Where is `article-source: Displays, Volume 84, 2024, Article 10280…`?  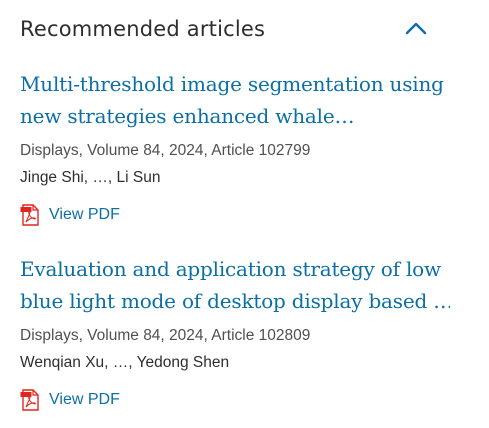 article-source: Displays, Volume 84, 2024, Article 10280… is located at coordinates (165, 335).